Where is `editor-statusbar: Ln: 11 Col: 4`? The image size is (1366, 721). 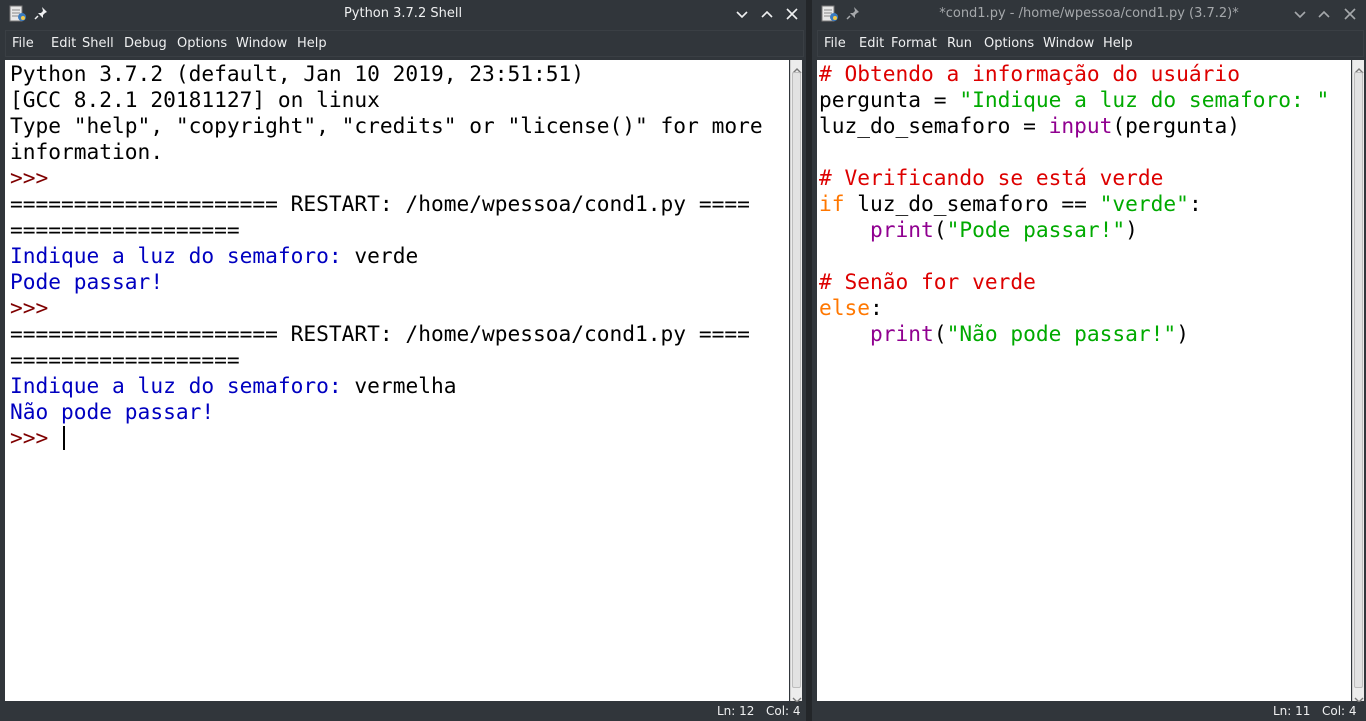 editor-statusbar: Ln: 11 Col: 4 is located at coordinates (1089, 711).